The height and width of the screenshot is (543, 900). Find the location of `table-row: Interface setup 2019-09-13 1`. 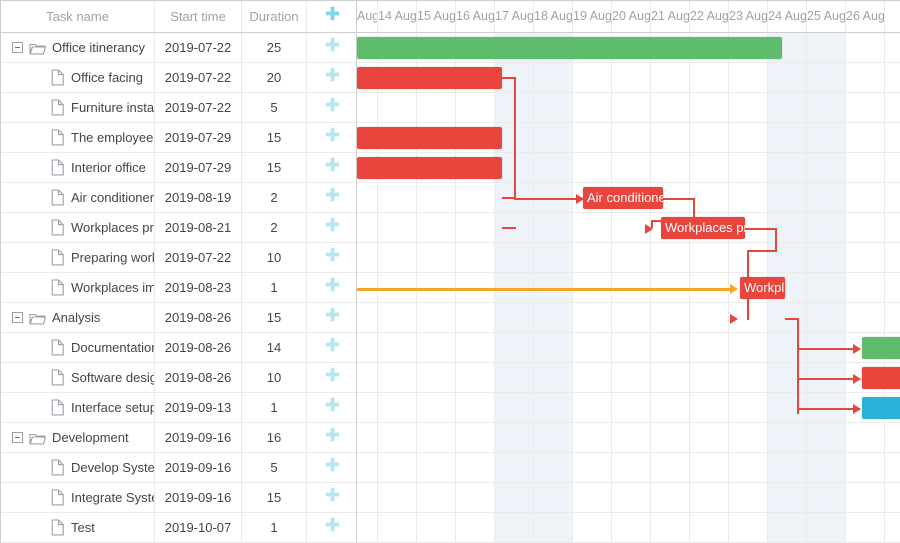

table-row: Interface setup 2019-09-13 1 is located at coordinates (178, 408).